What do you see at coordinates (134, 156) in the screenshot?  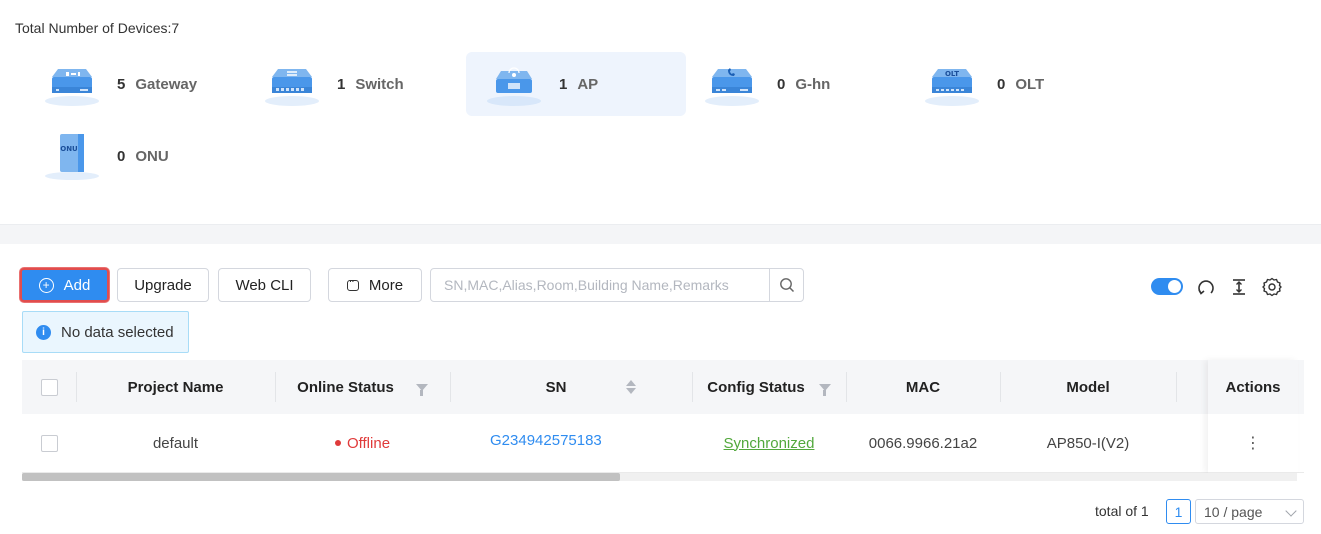 I see `device-card-onu: ONU 0 ONU` at bounding box center [134, 156].